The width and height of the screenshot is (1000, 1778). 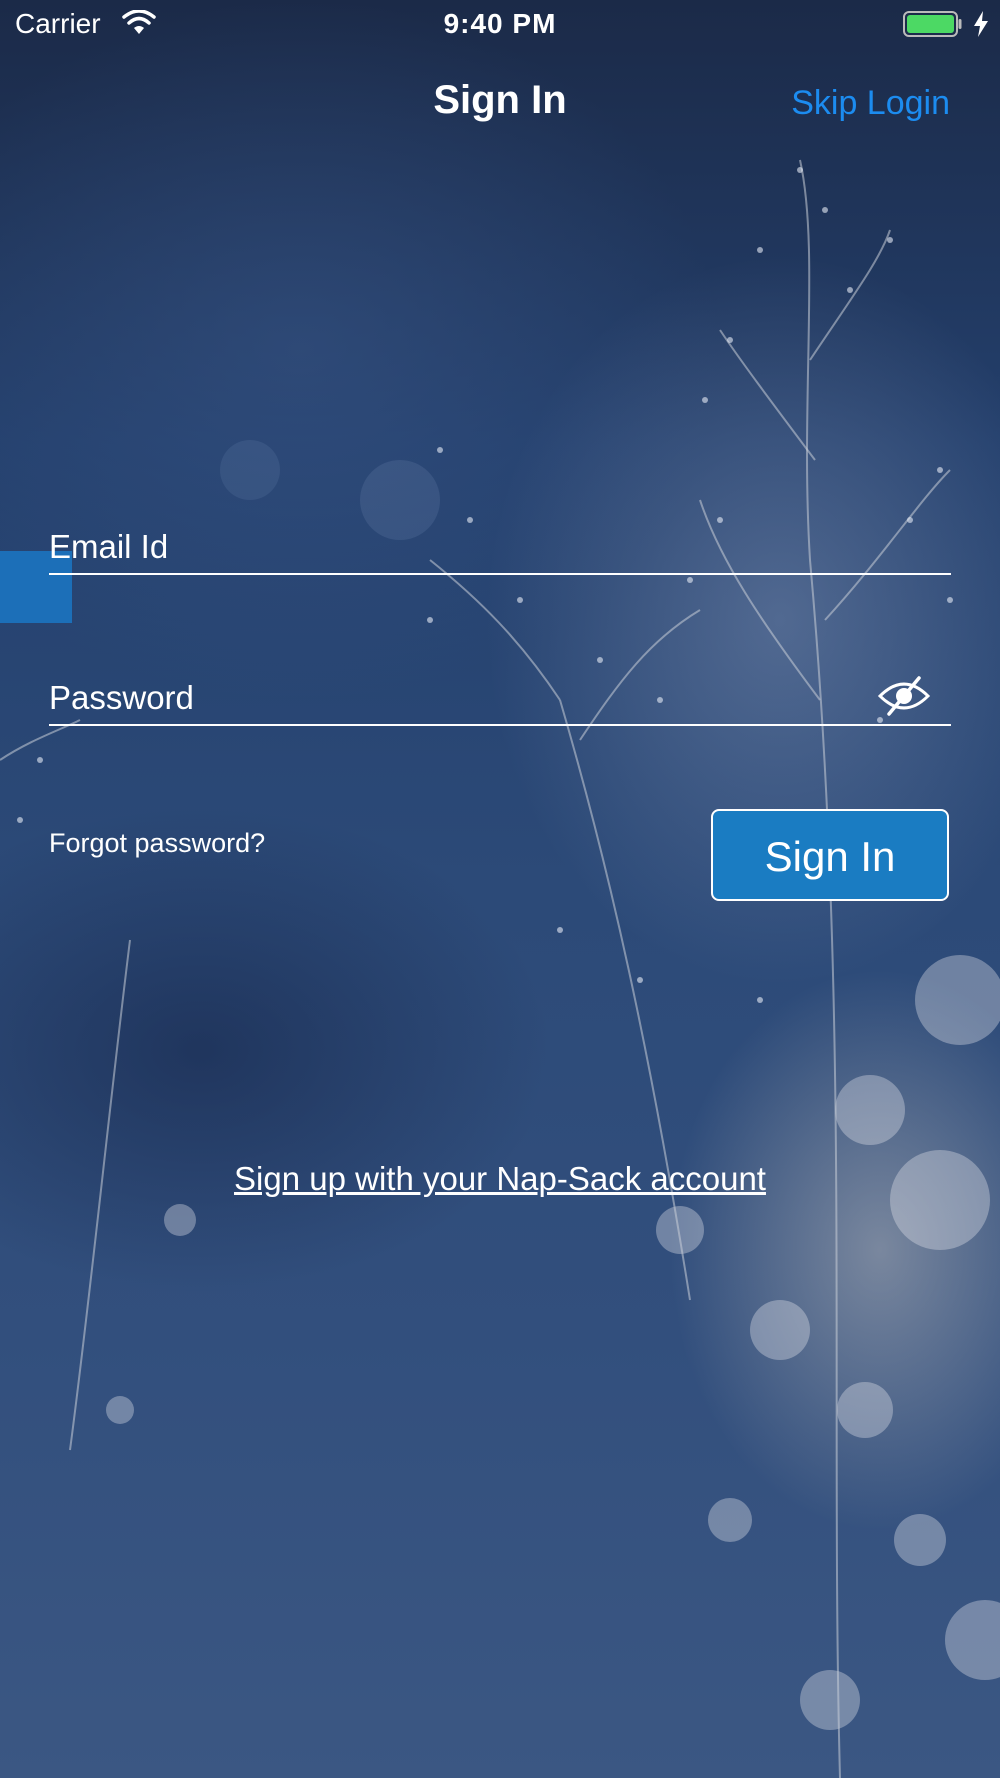 What do you see at coordinates (981, 24) in the screenshot?
I see `charging-bolt-icon` at bounding box center [981, 24].